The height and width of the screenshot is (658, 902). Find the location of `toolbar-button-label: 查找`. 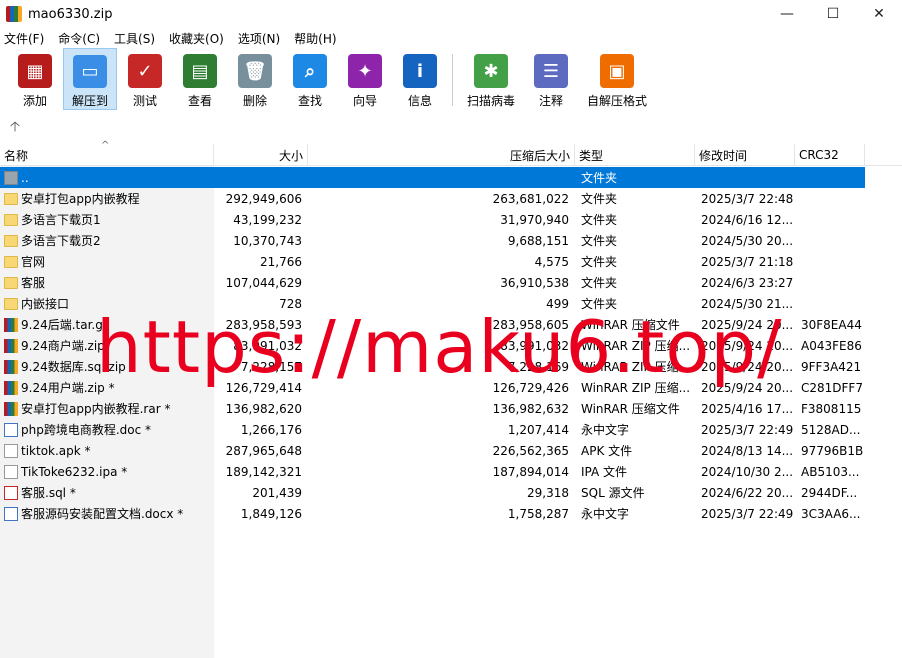

toolbar-button-label: 查找 is located at coordinates (309, 101).